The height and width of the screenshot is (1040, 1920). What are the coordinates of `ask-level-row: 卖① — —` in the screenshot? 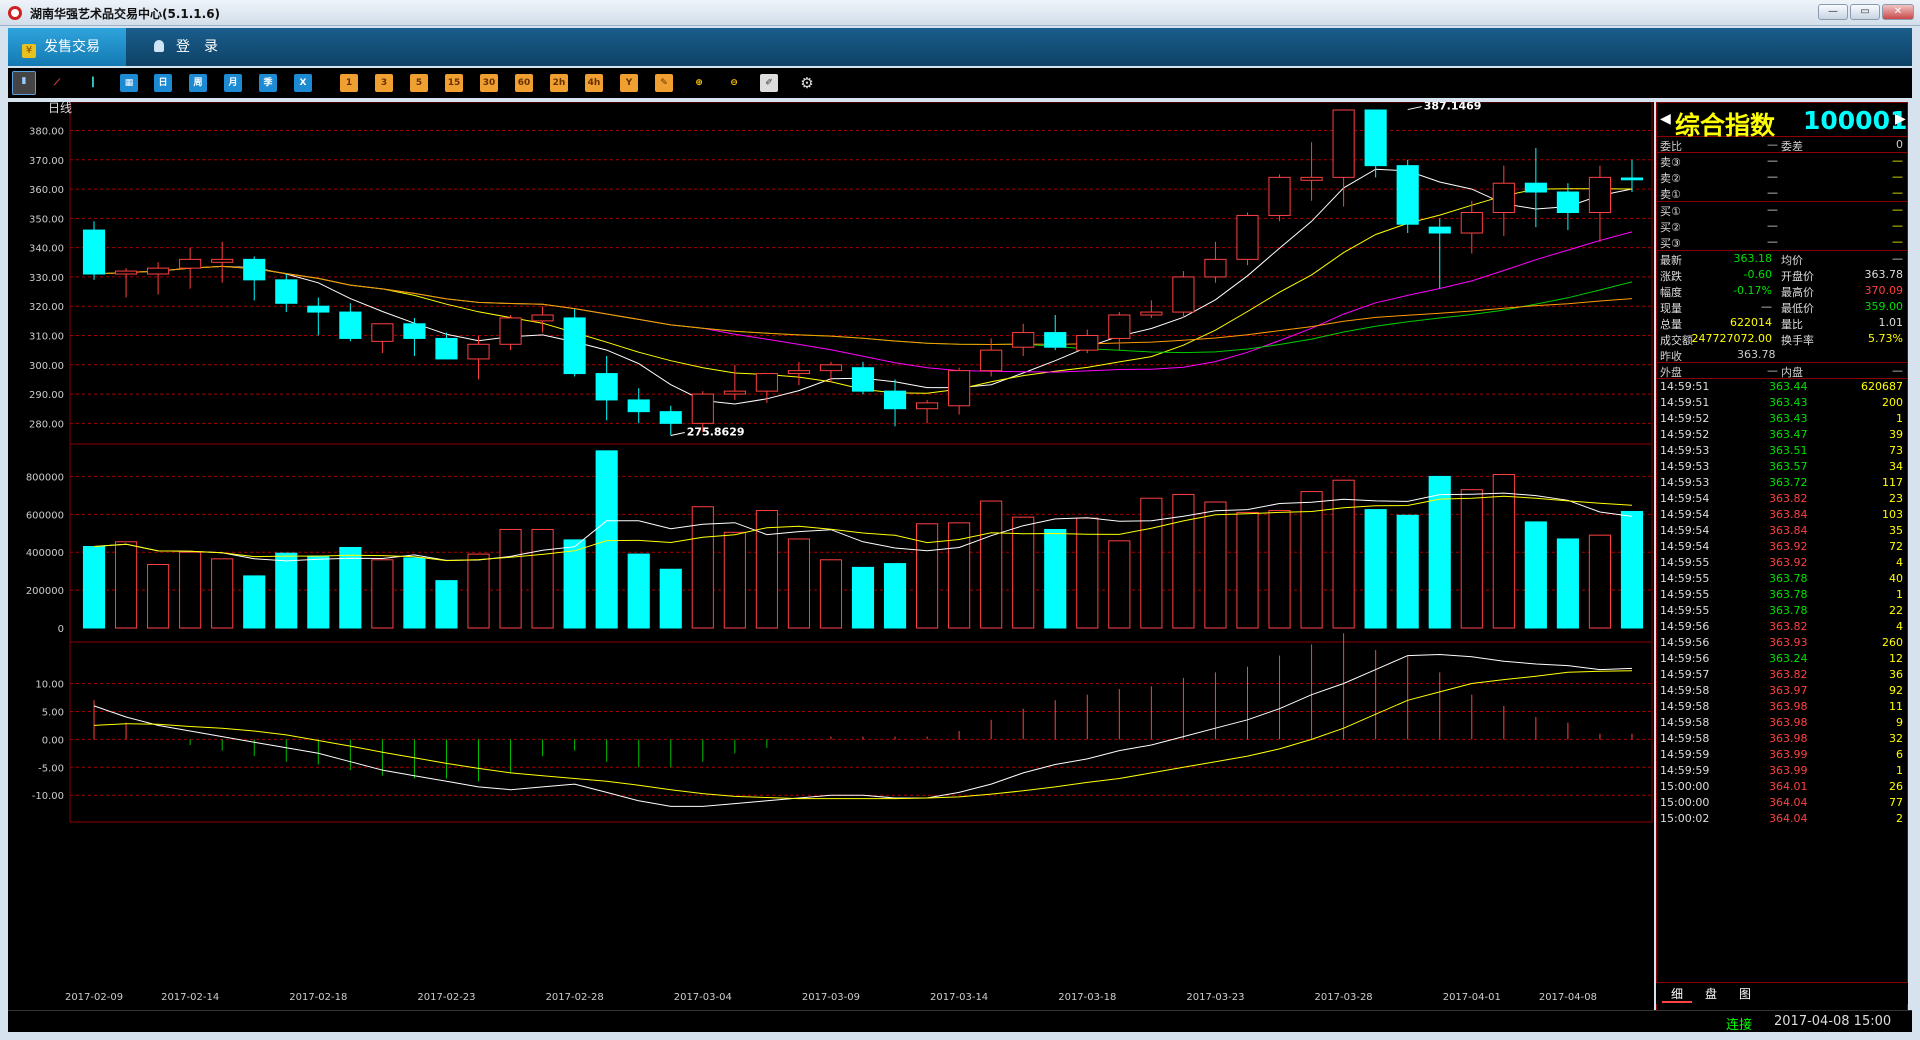 It's located at (1782, 193).